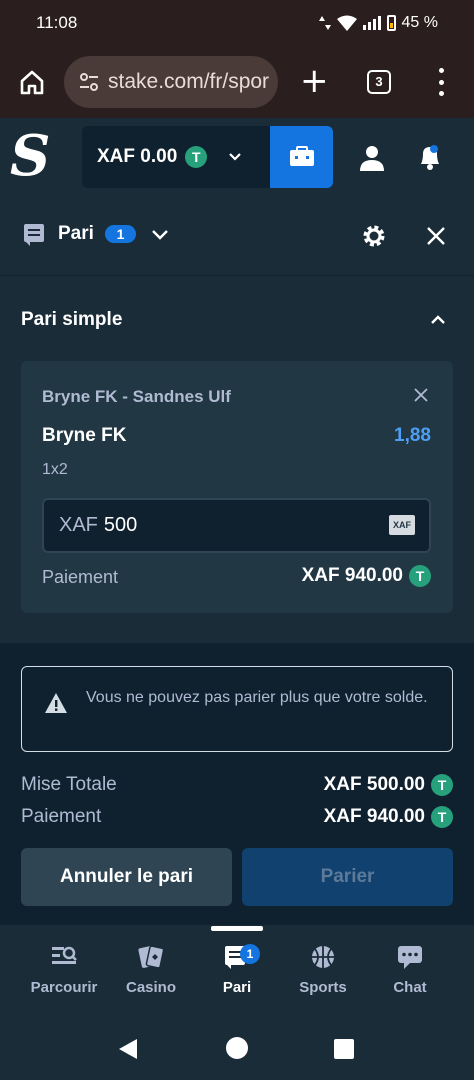 Image resolution: width=474 pixels, height=1080 pixels. Describe the element at coordinates (57, 22) in the screenshot. I see `status-time: 11:08` at that location.